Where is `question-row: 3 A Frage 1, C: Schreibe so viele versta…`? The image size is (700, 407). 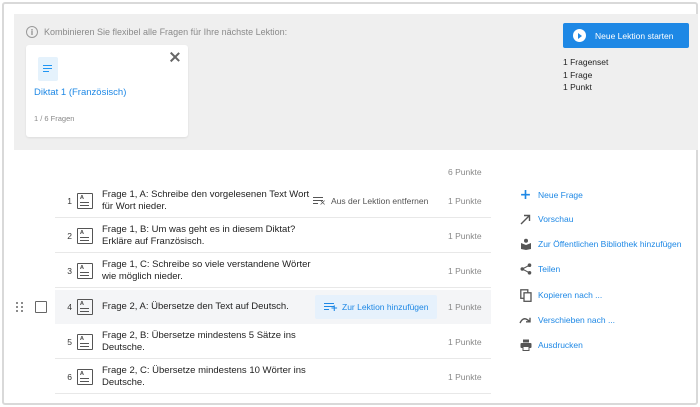 question-row: 3 A Frage 1, C: Schreibe so viele versta… is located at coordinates (273, 271).